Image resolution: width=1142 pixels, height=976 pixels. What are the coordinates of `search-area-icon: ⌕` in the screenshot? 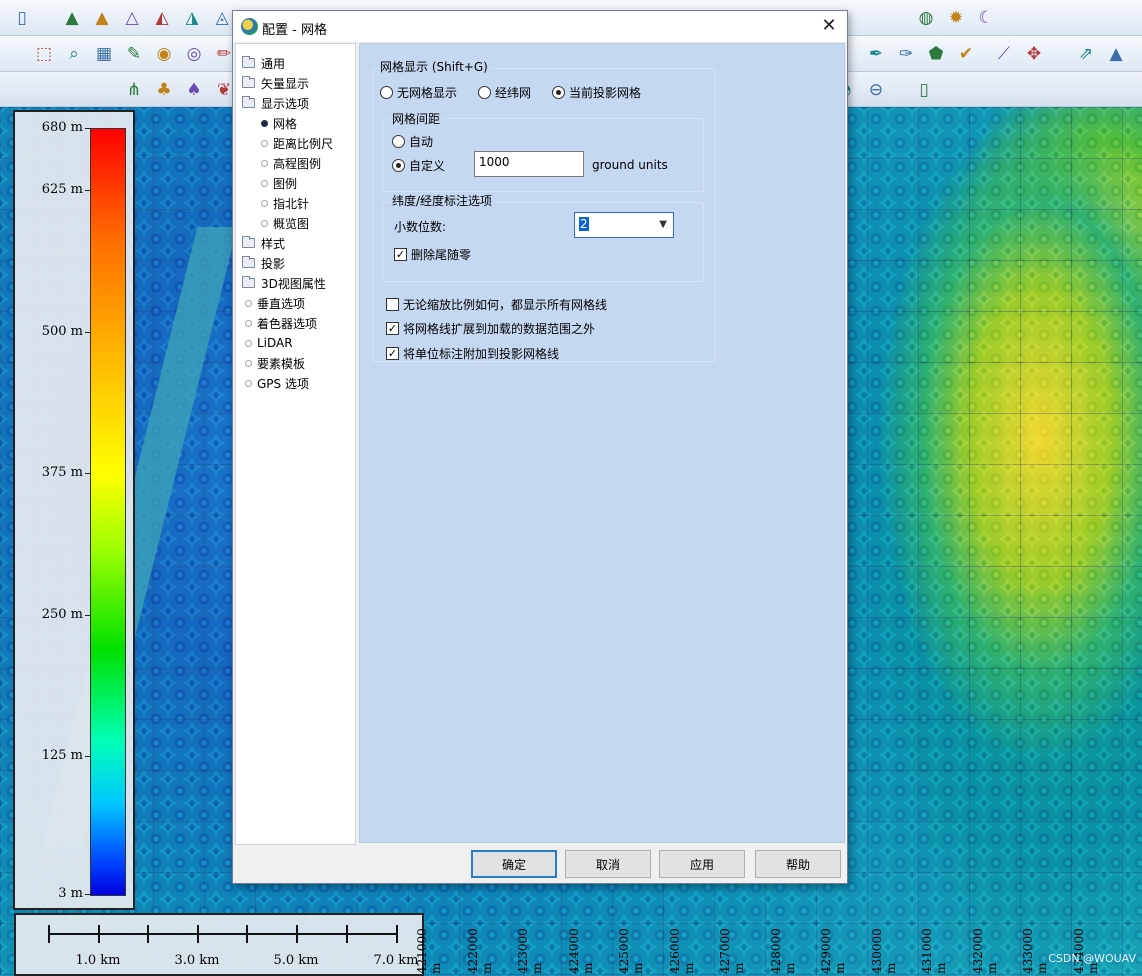 It's located at (74, 54).